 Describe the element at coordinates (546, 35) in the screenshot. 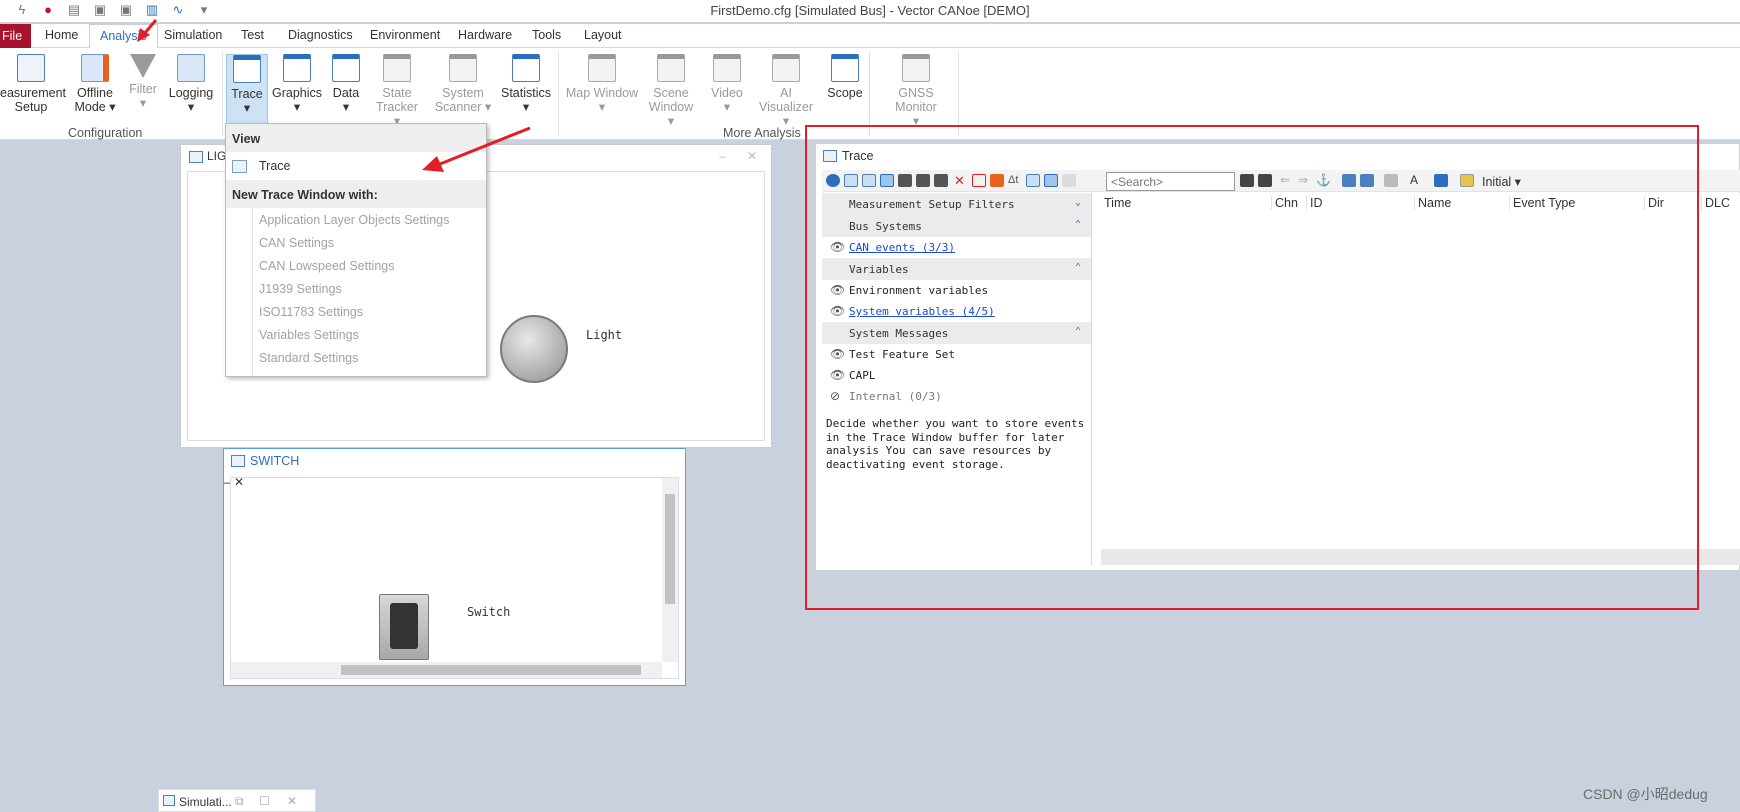

I see `tab-tools: Tools` at that location.